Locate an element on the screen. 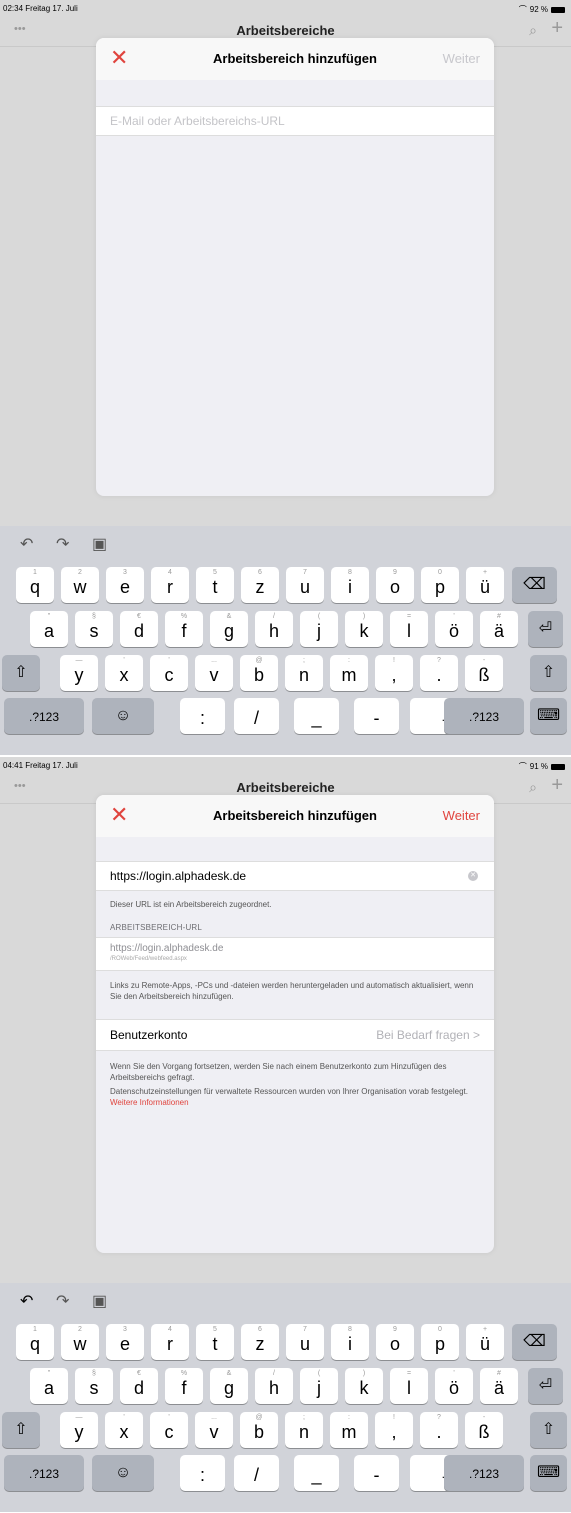 The width and height of the screenshot is (571, 1513). more-info-link: Weitere Informationen is located at coordinates (149, 1102).